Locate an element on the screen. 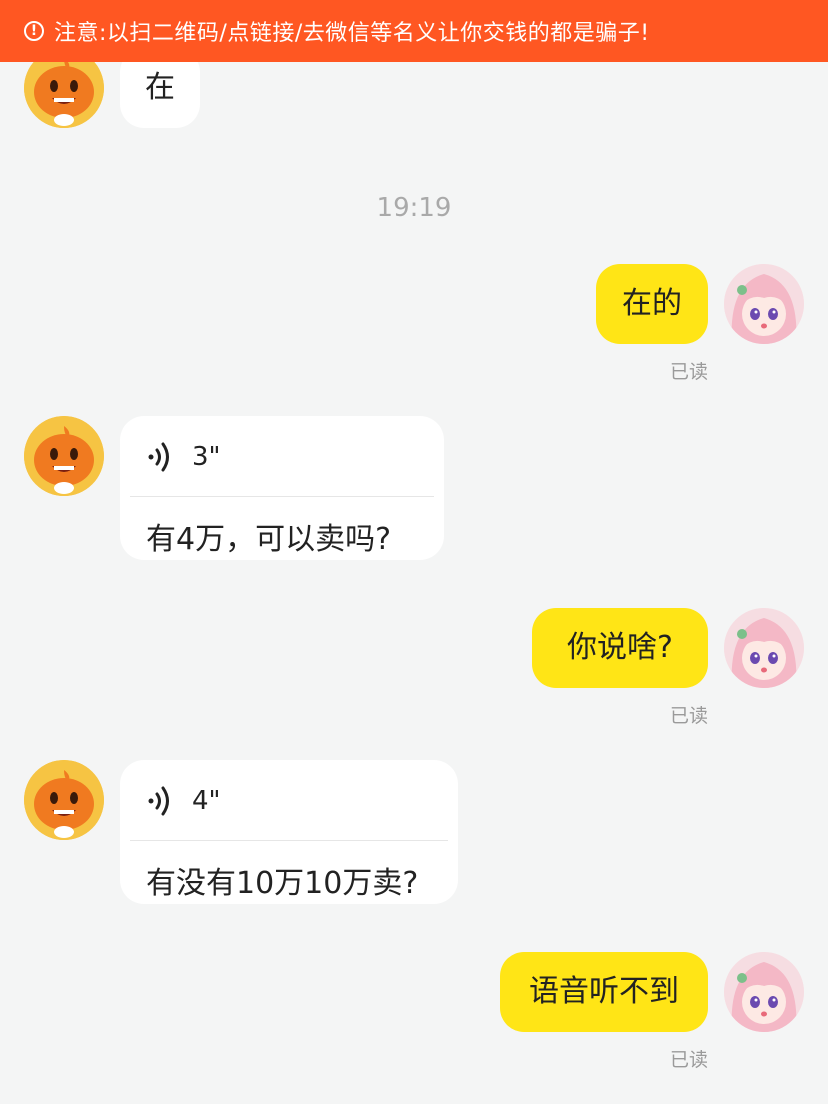 The width and height of the screenshot is (828, 1104). message-text: 在的 is located at coordinates (652, 303).